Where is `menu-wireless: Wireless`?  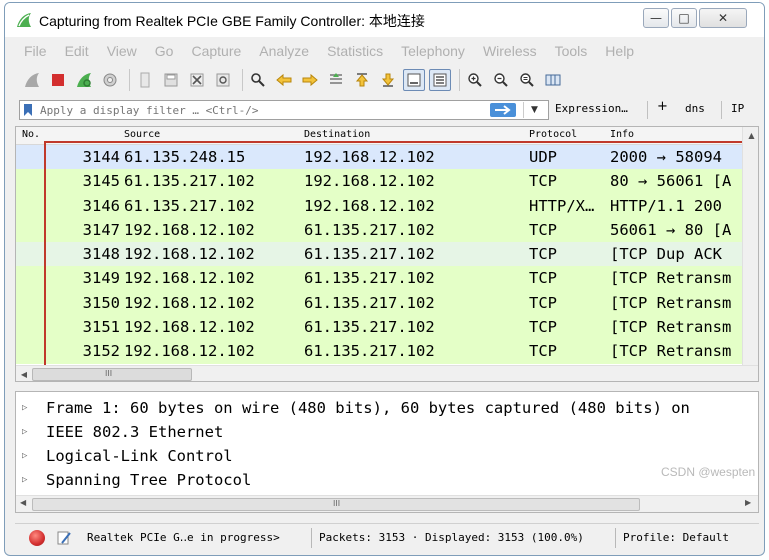 menu-wireless: Wireless is located at coordinates (510, 51).